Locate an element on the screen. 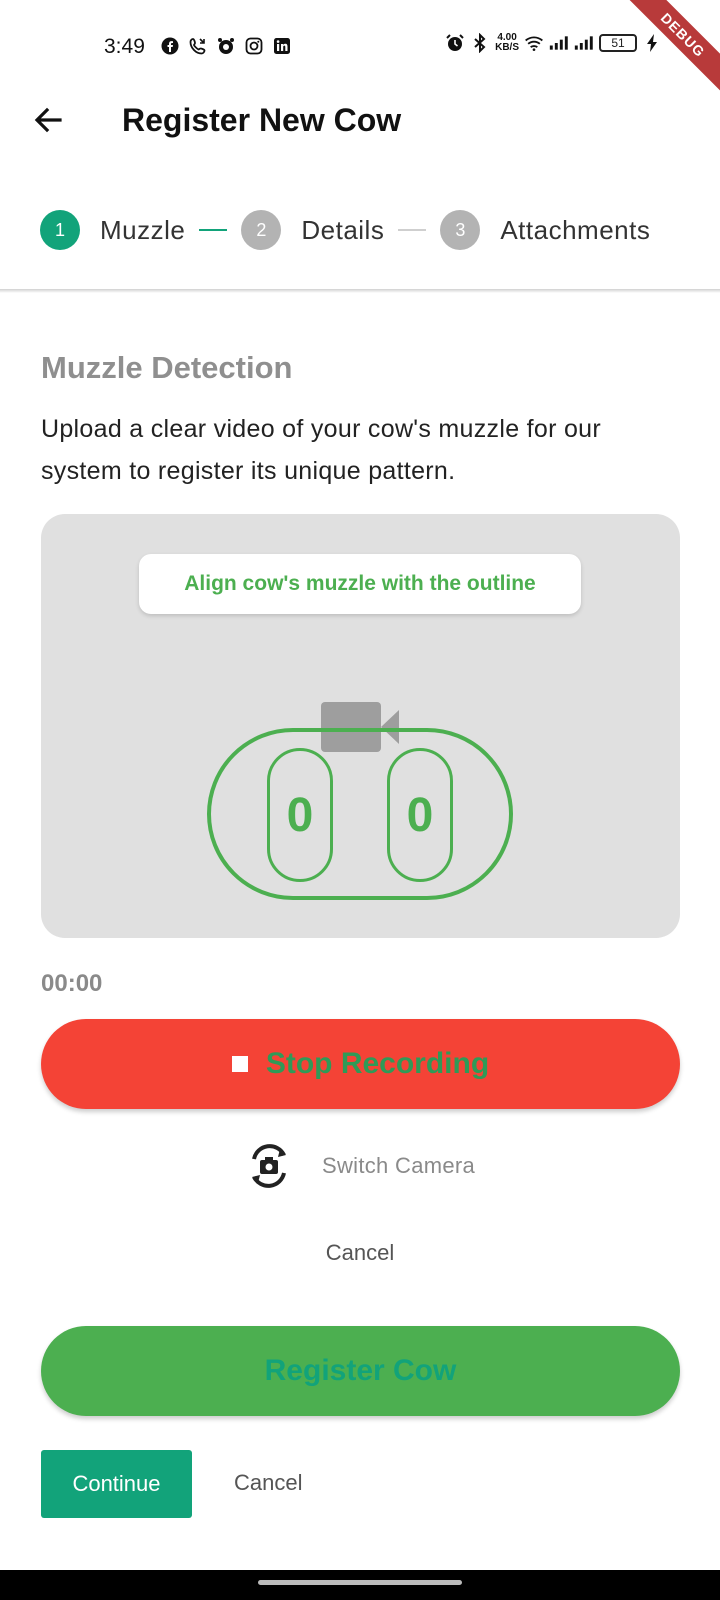 The image size is (720, 1600). step-1-indicator: 1 is located at coordinates (60, 230).